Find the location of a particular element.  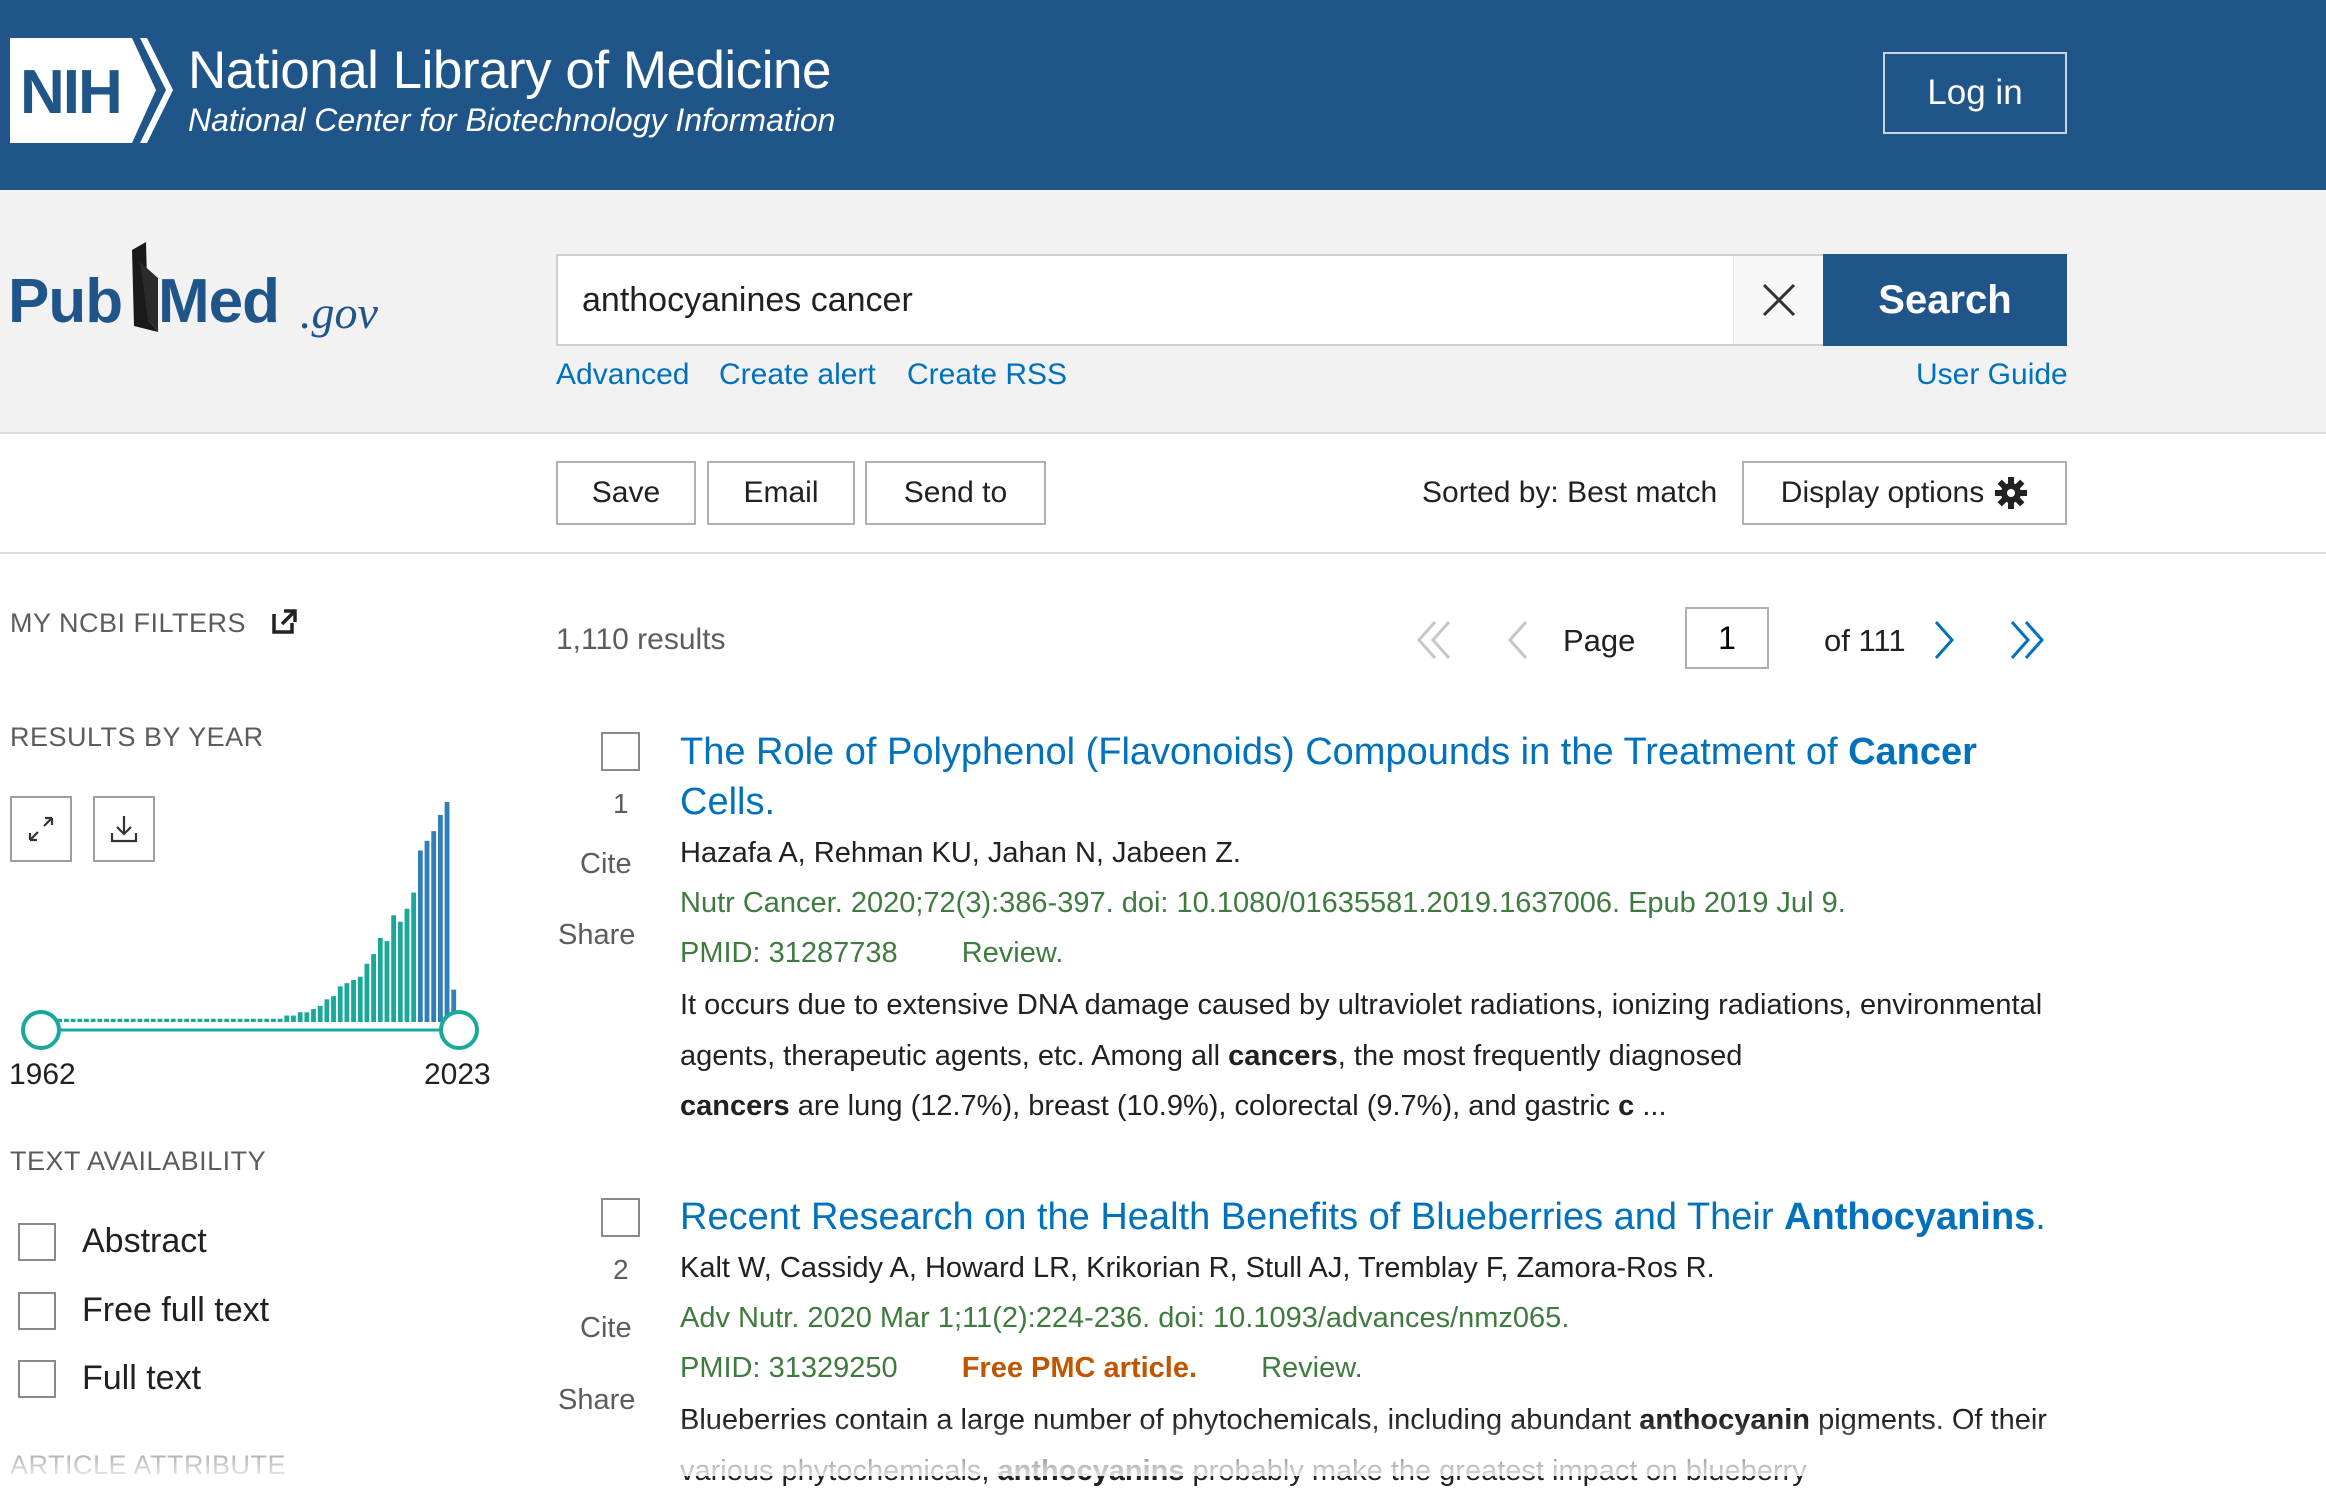

filter-abstract: Abstract is located at coordinates (112, 1241).